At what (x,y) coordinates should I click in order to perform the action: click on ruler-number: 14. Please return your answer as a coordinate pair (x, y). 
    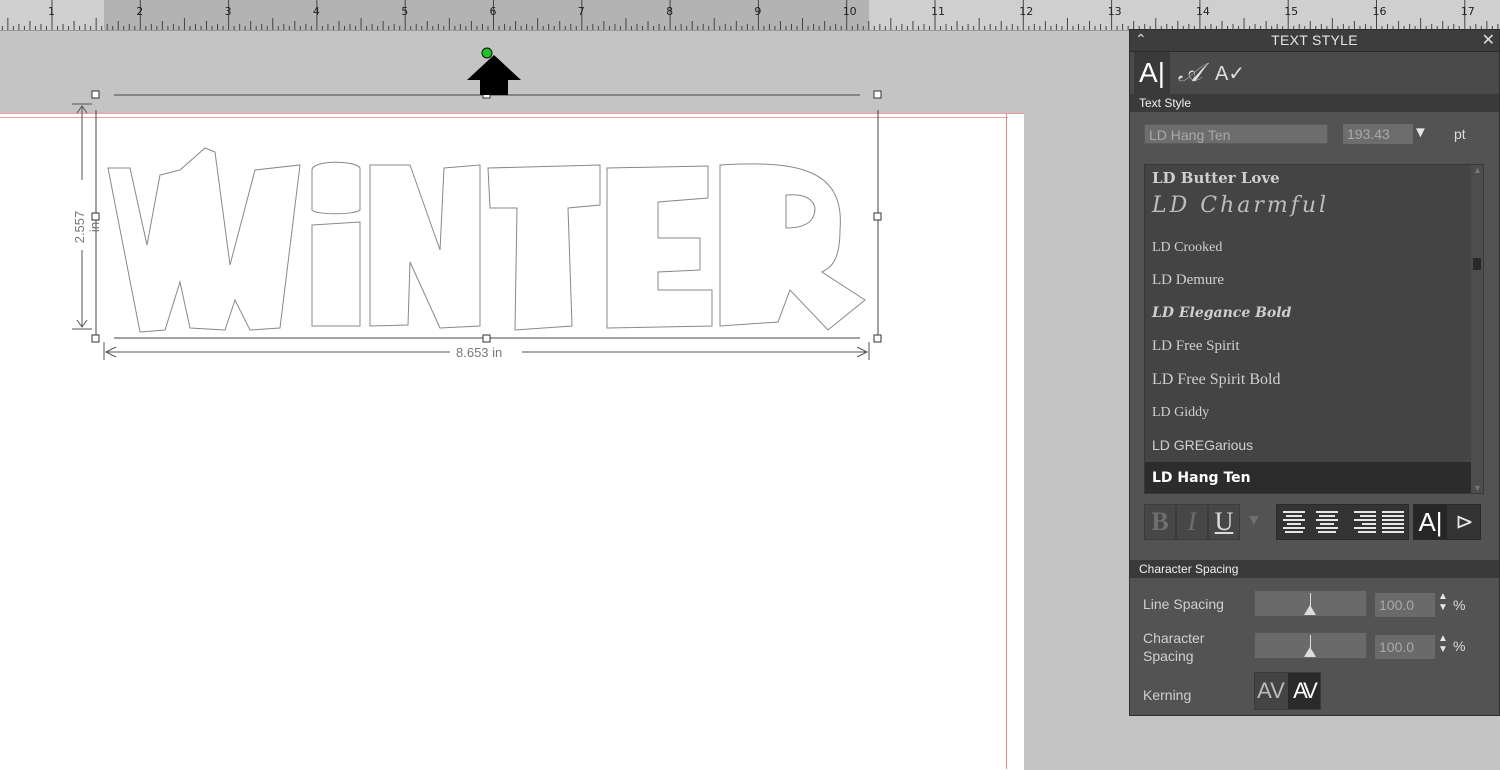
    Looking at the image, I should click on (1202, 11).